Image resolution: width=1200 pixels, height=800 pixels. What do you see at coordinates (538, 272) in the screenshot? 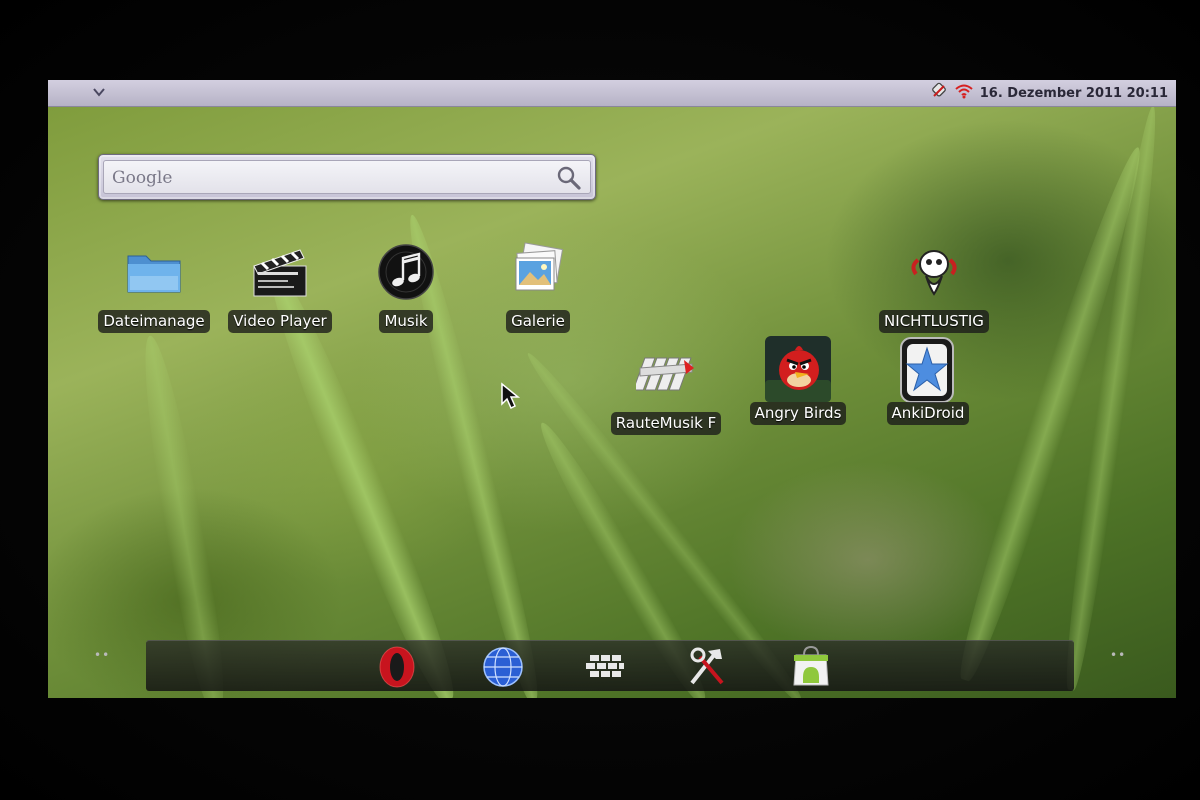
I see `photos-icon` at bounding box center [538, 272].